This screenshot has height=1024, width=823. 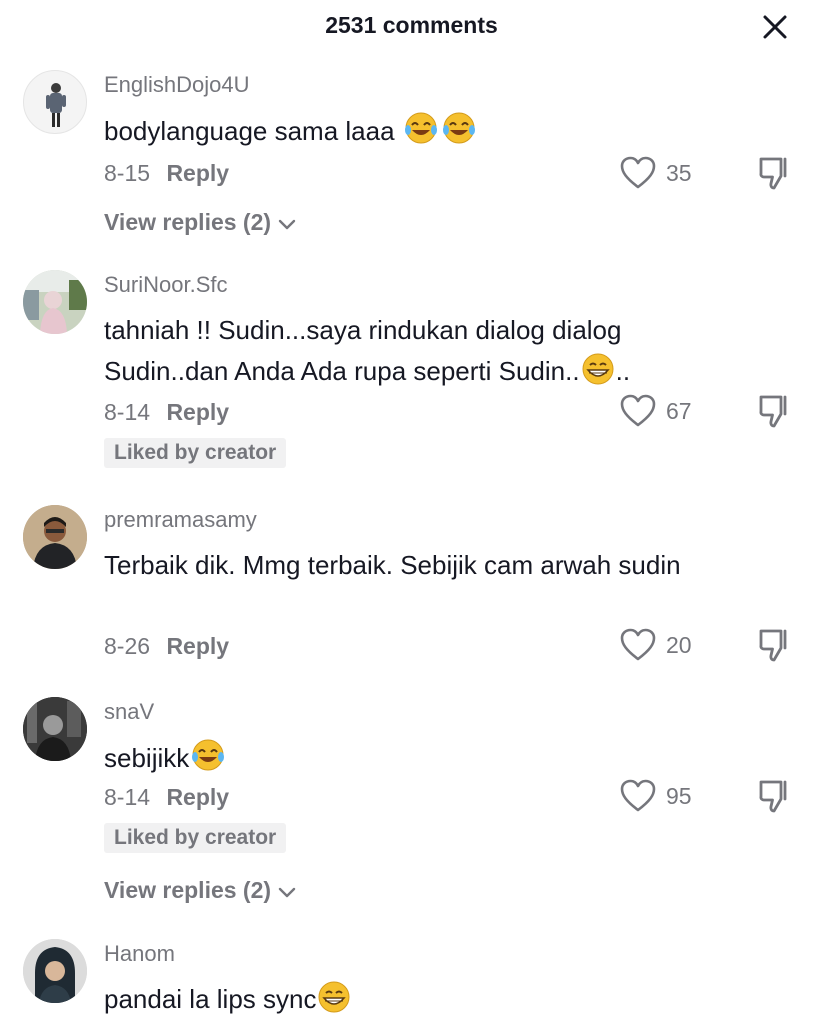 What do you see at coordinates (679, 411) in the screenshot?
I see `like-count: 67` at bounding box center [679, 411].